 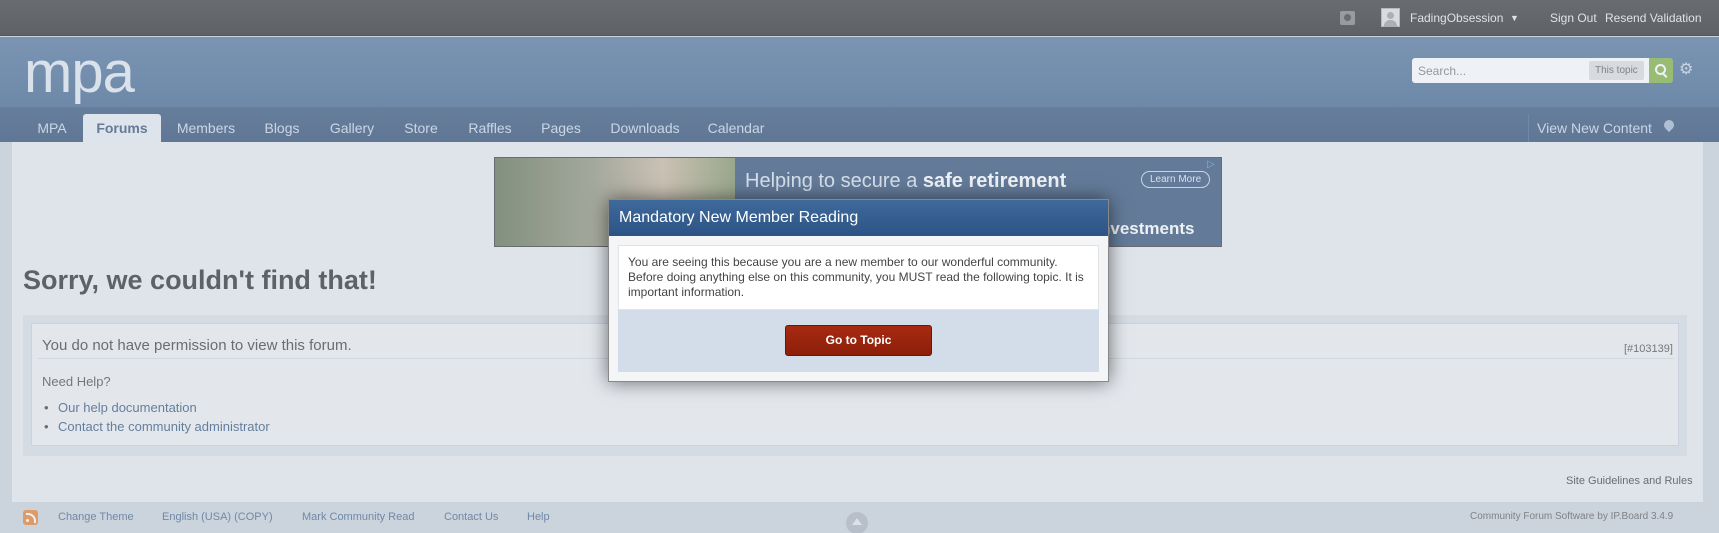 I want to click on go-to-topic-button: Go to Topic, so click(x=858, y=340).